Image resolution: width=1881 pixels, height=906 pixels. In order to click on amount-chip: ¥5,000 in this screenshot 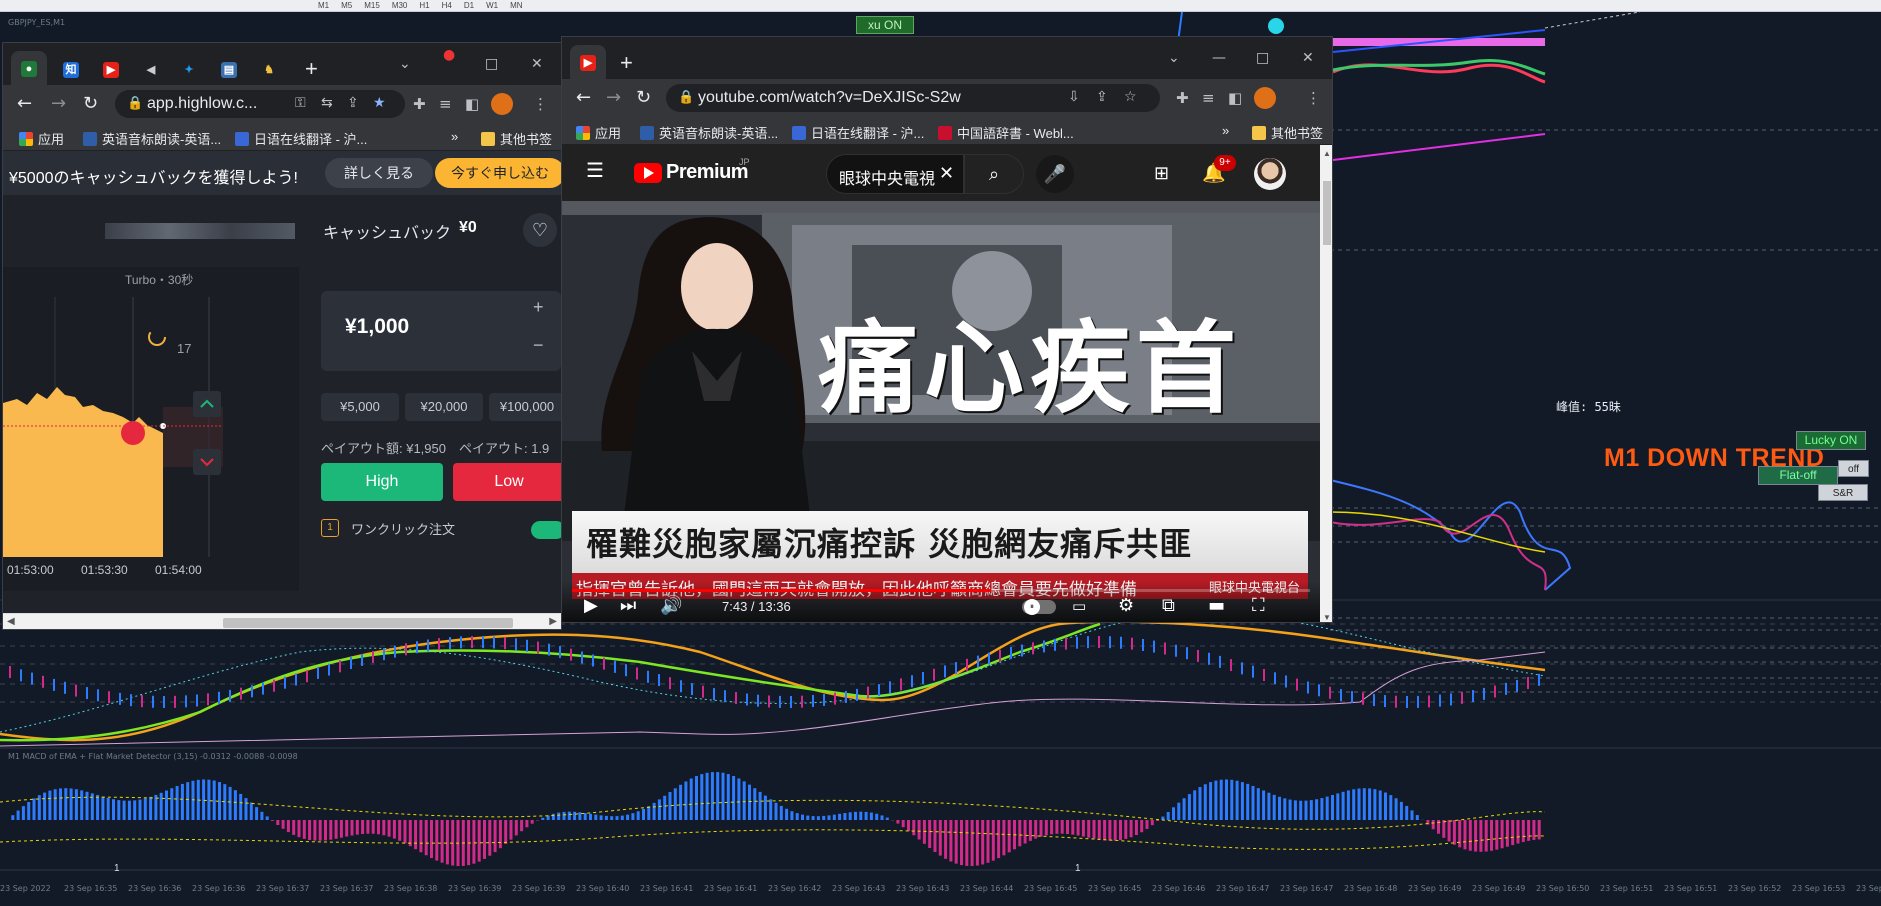, I will do `click(360, 407)`.